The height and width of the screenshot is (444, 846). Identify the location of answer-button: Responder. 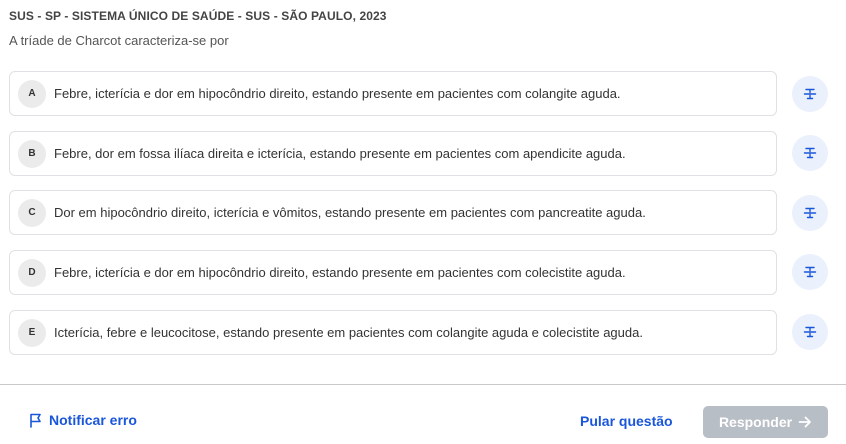
(765, 422).